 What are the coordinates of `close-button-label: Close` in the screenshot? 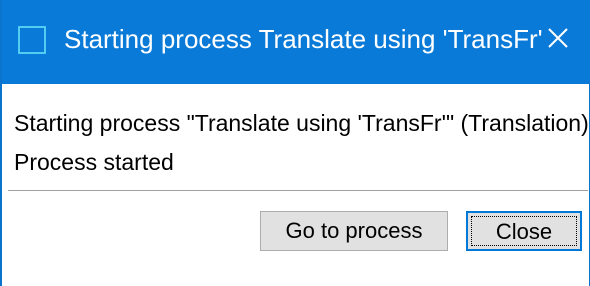 It's located at (524, 231).